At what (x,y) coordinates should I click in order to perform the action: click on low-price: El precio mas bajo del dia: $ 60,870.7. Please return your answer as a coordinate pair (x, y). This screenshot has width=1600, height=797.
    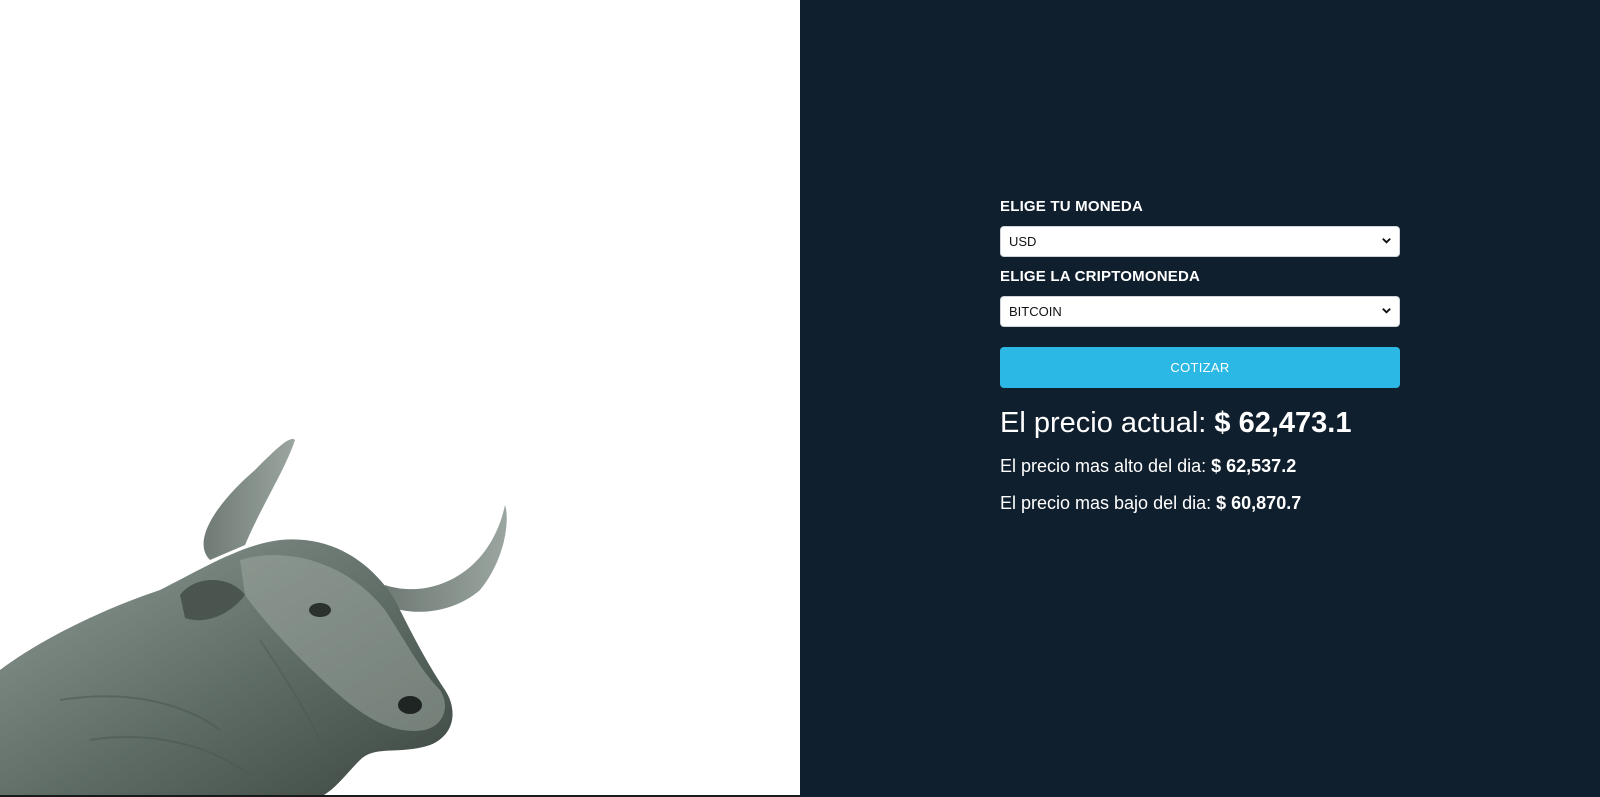
    Looking at the image, I should click on (1200, 503).